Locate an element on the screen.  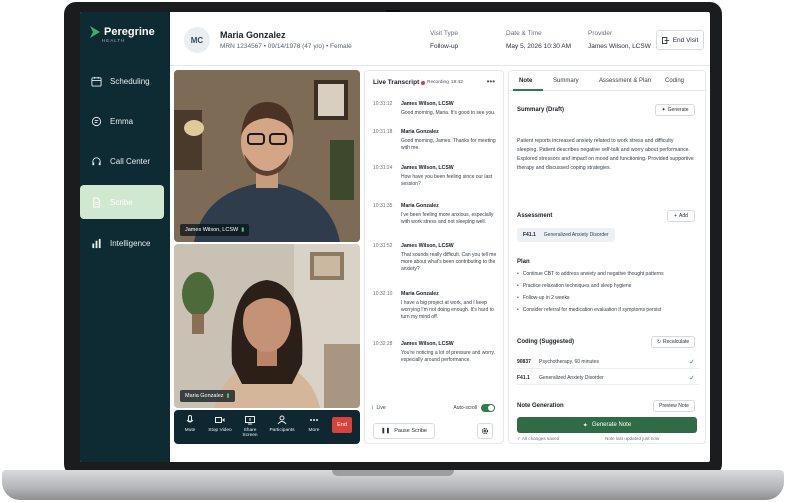
participants-button: Participants is located at coordinates (282, 424).